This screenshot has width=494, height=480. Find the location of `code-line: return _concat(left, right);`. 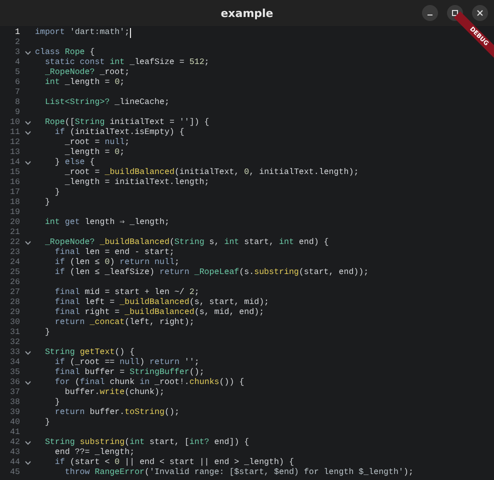

code-line: return _concat(left, right); is located at coordinates (124, 323).